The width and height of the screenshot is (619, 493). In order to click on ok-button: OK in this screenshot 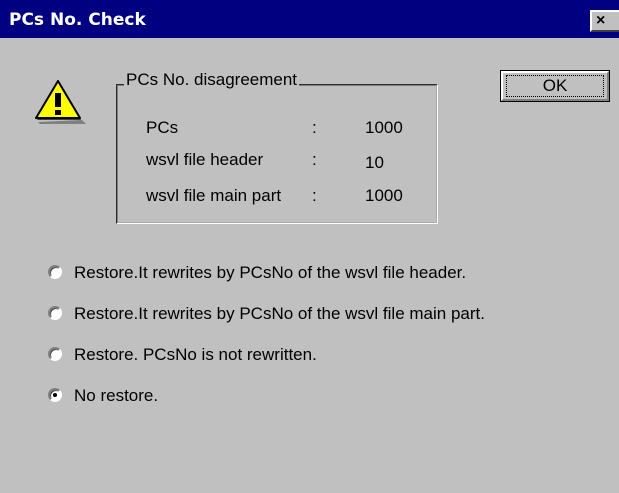, I will do `click(555, 86)`.